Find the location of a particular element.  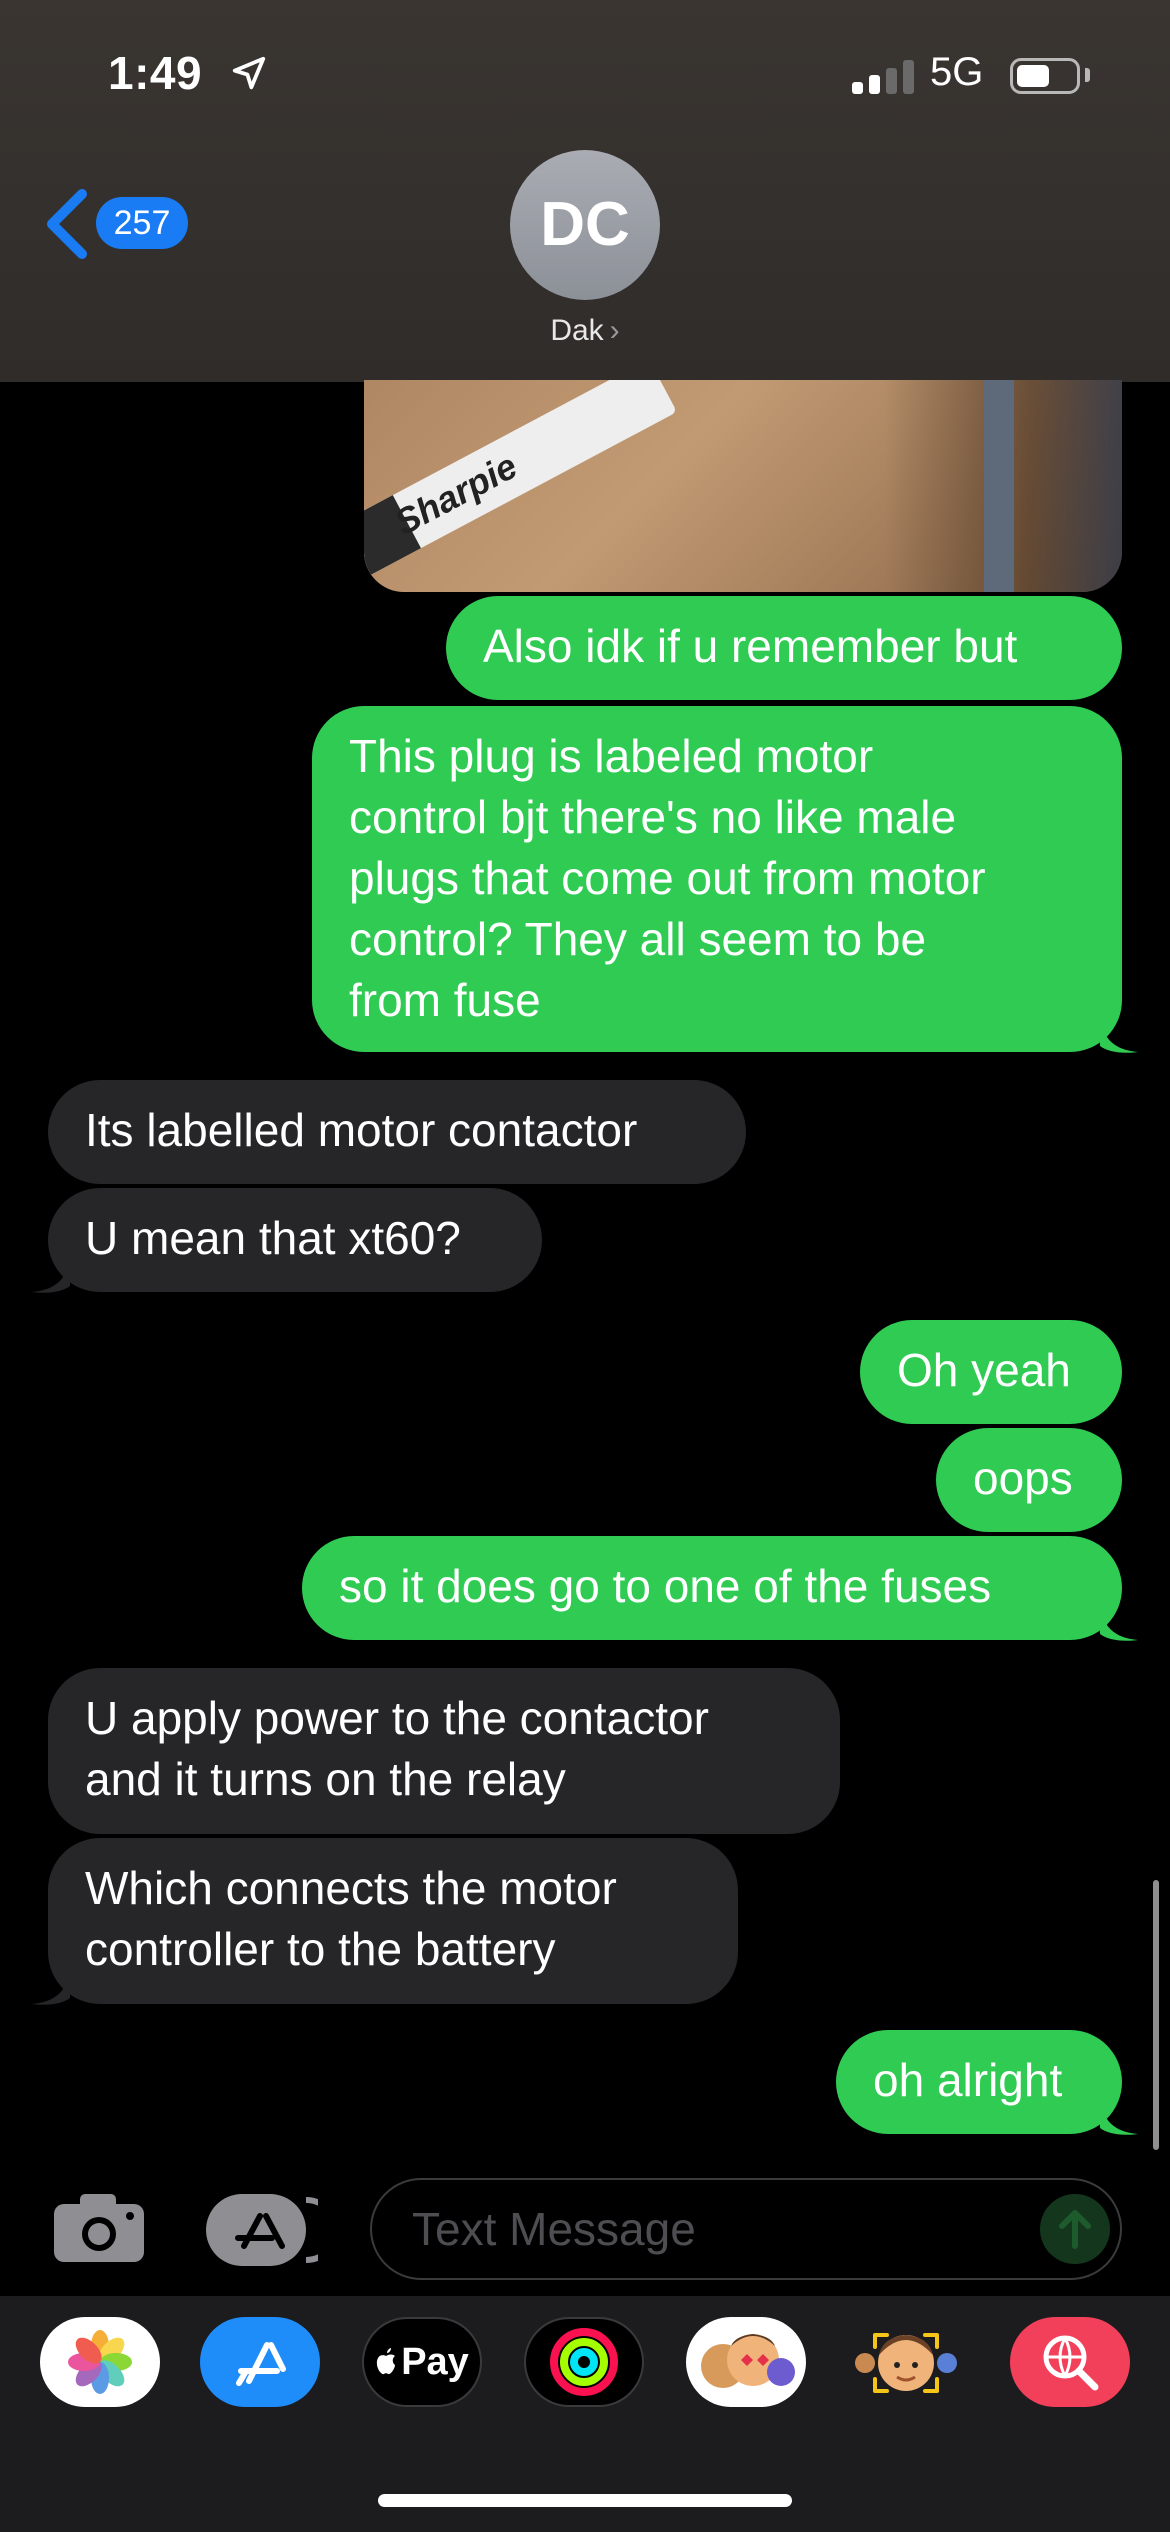

message-bubble-sent: Also idk if u remember but is located at coordinates (784, 648).